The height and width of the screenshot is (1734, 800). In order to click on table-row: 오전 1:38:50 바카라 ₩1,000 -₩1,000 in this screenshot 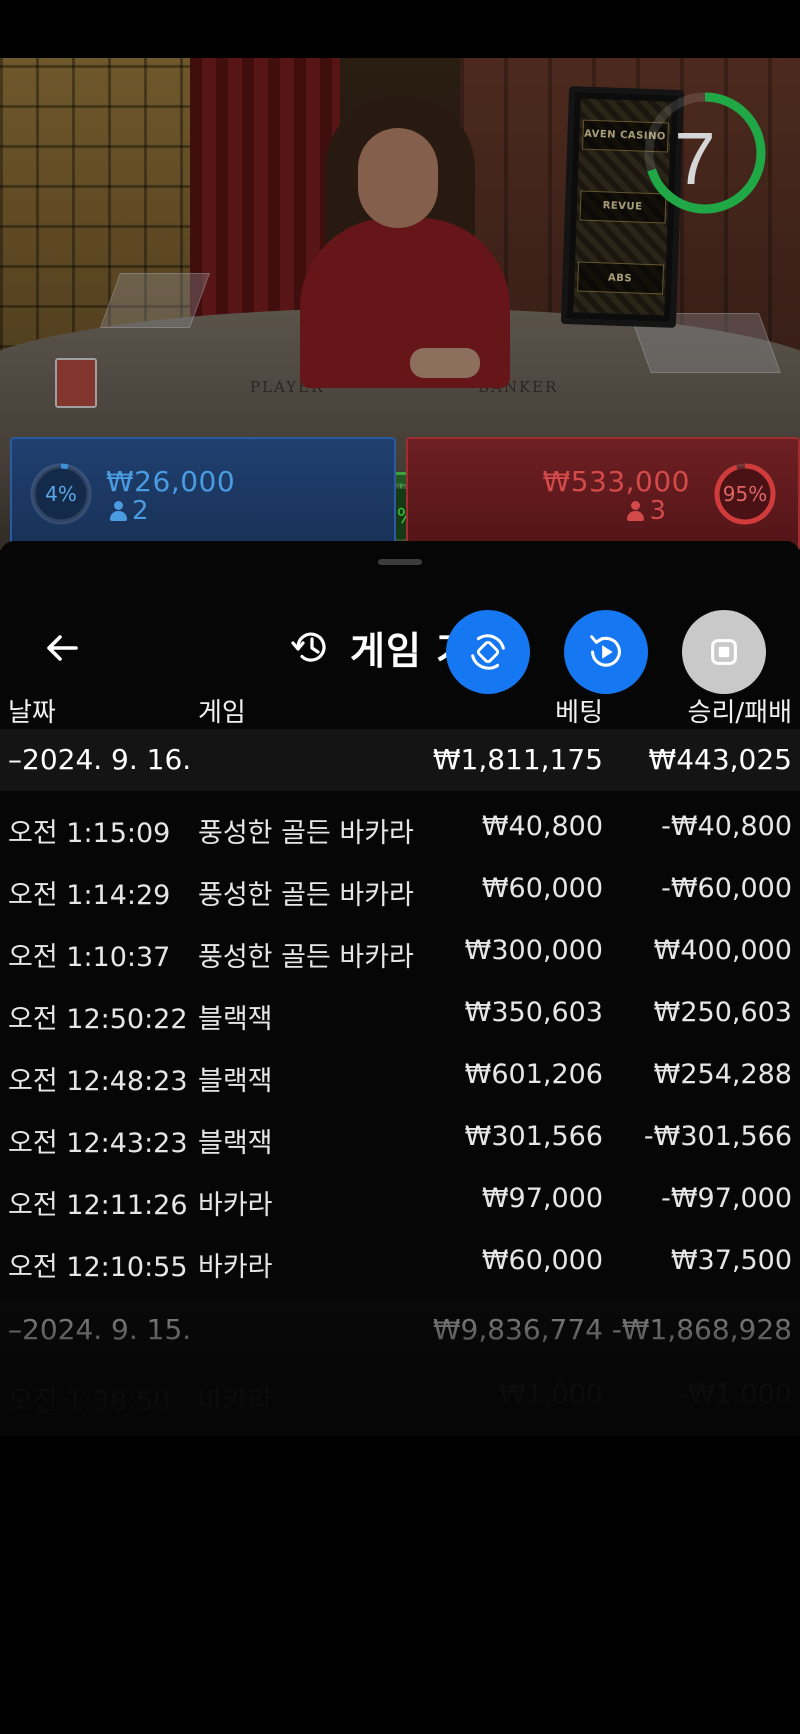, I will do `click(400, 1396)`.